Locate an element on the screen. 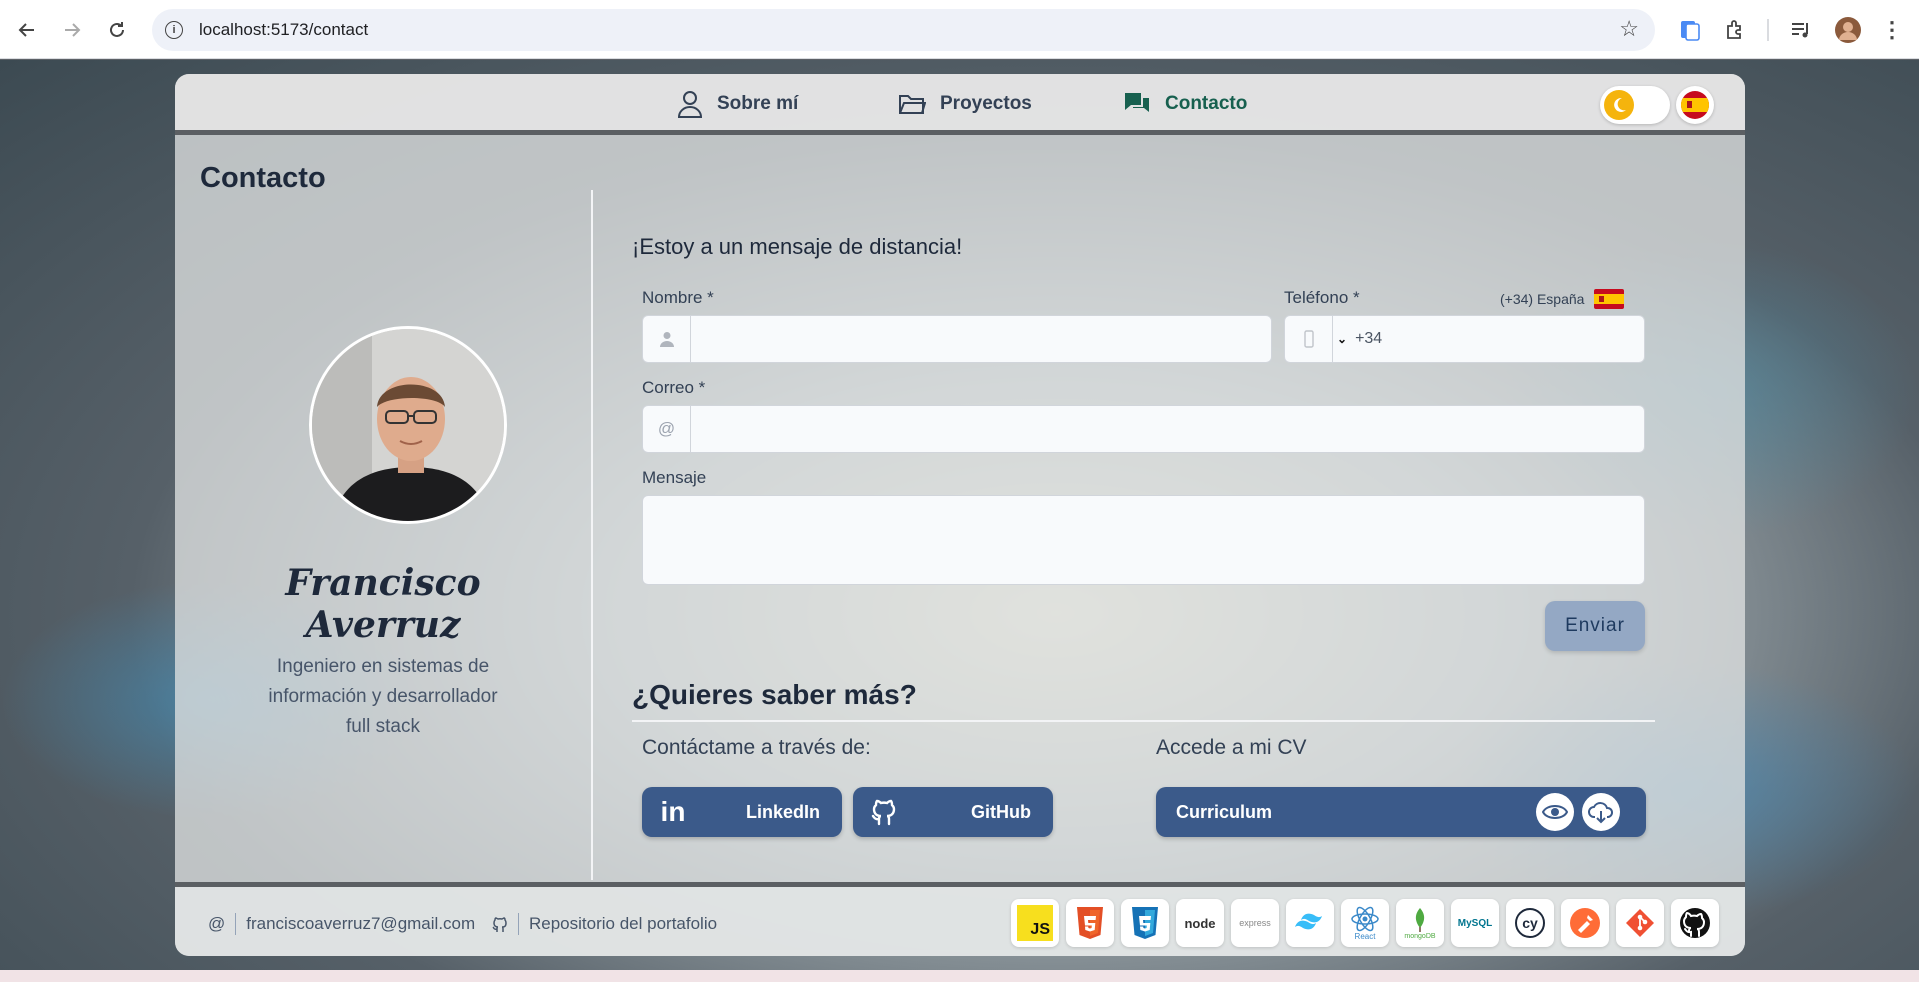 The image size is (1919, 982). footer-email-link: @ franciscoaverruz7@gmail.com is located at coordinates (341, 924).